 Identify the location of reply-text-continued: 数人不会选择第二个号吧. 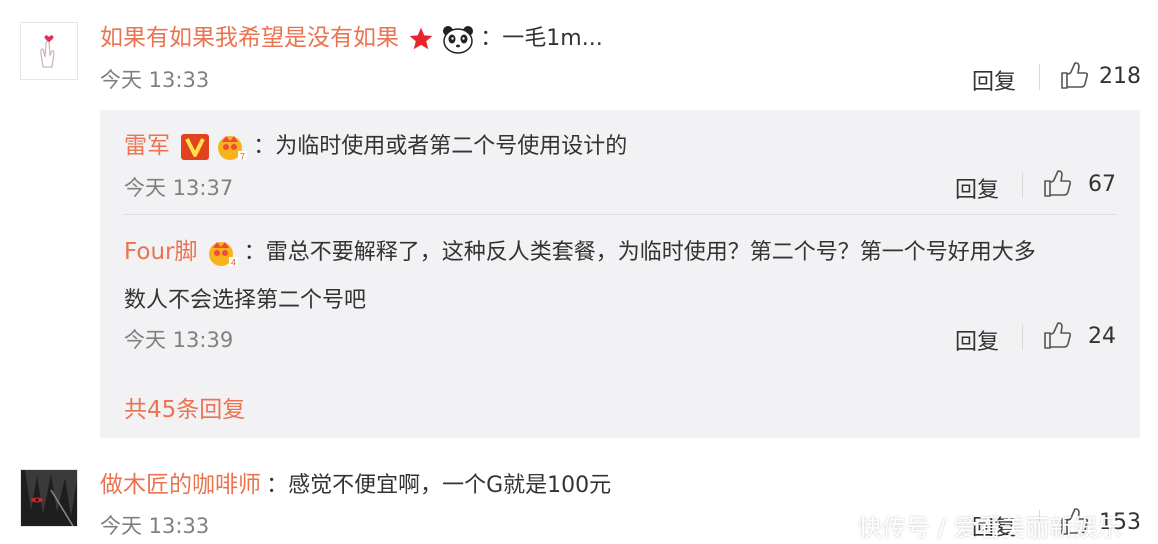
(245, 300).